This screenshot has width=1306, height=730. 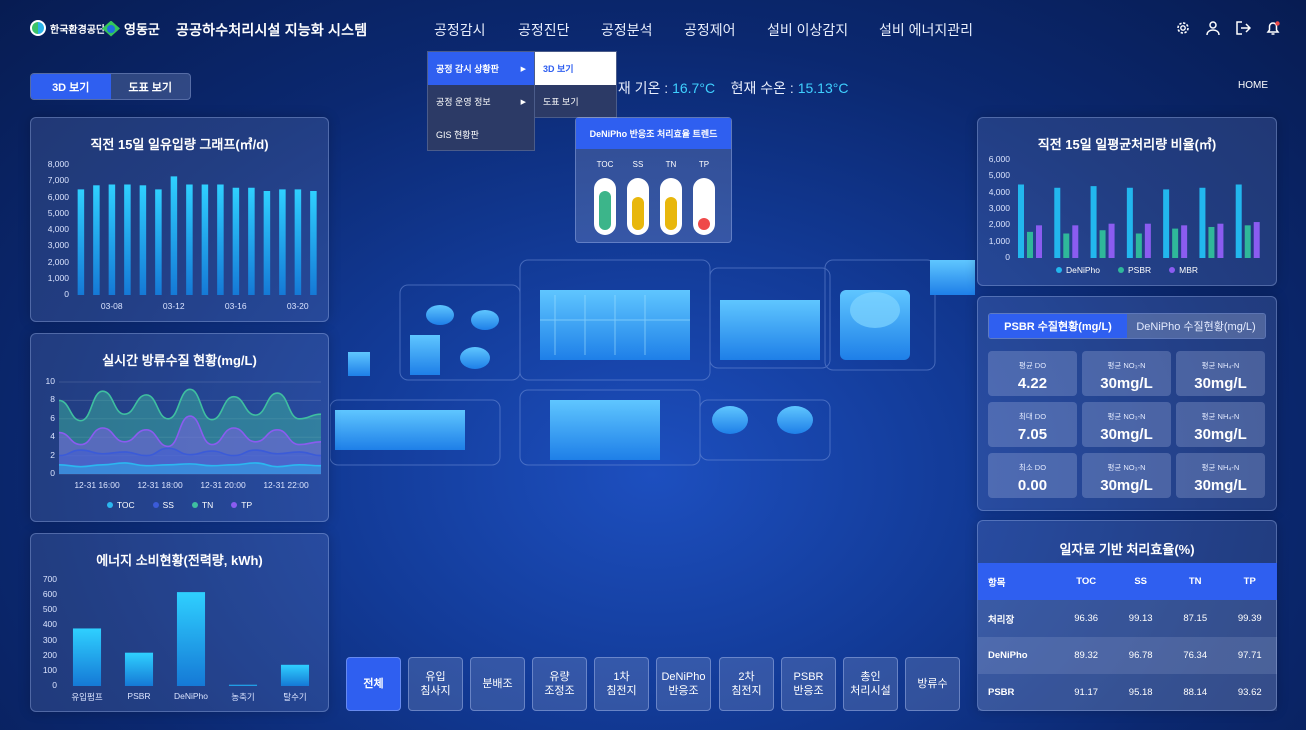 I want to click on x-tick-label: 12-31 18:00, so click(x=160, y=485).